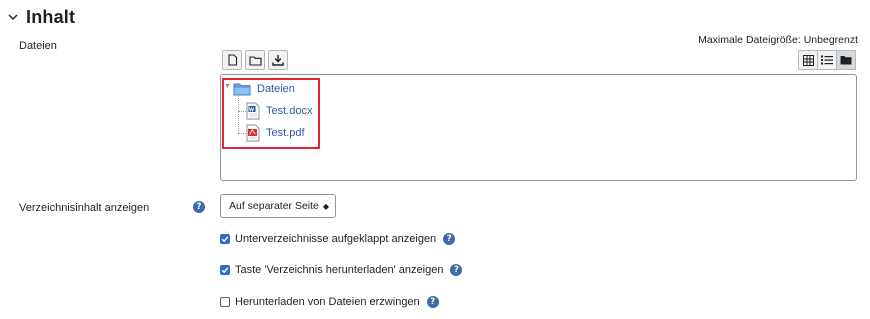 This screenshot has height=319, width=870. What do you see at coordinates (38, 46) in the screenshot?
I see `files-label: Dateien` at bounding box center [38, 46].